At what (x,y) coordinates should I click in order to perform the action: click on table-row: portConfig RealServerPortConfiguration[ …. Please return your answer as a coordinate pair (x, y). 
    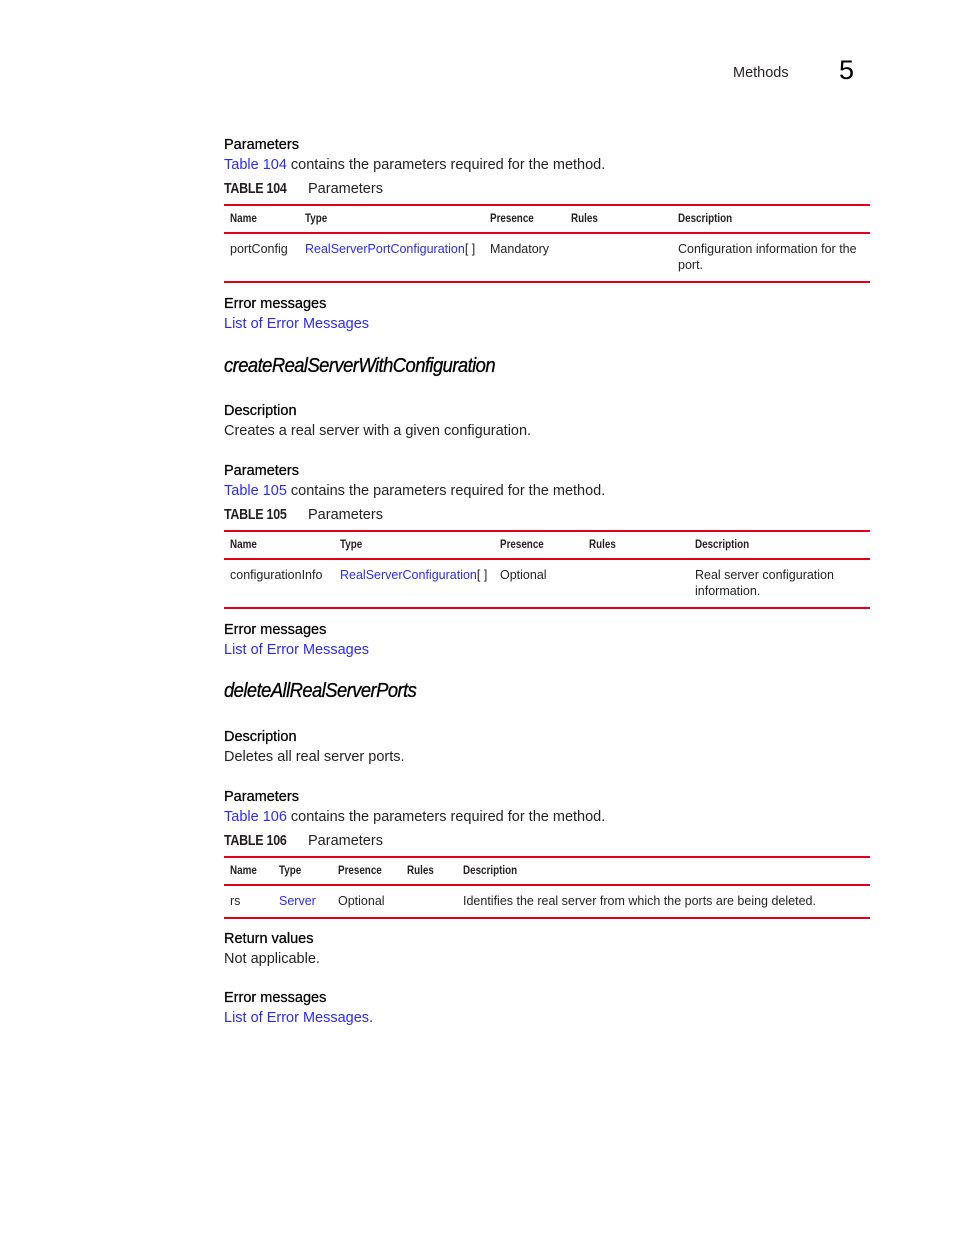
    Looking at the image, I should click on (547, 257).